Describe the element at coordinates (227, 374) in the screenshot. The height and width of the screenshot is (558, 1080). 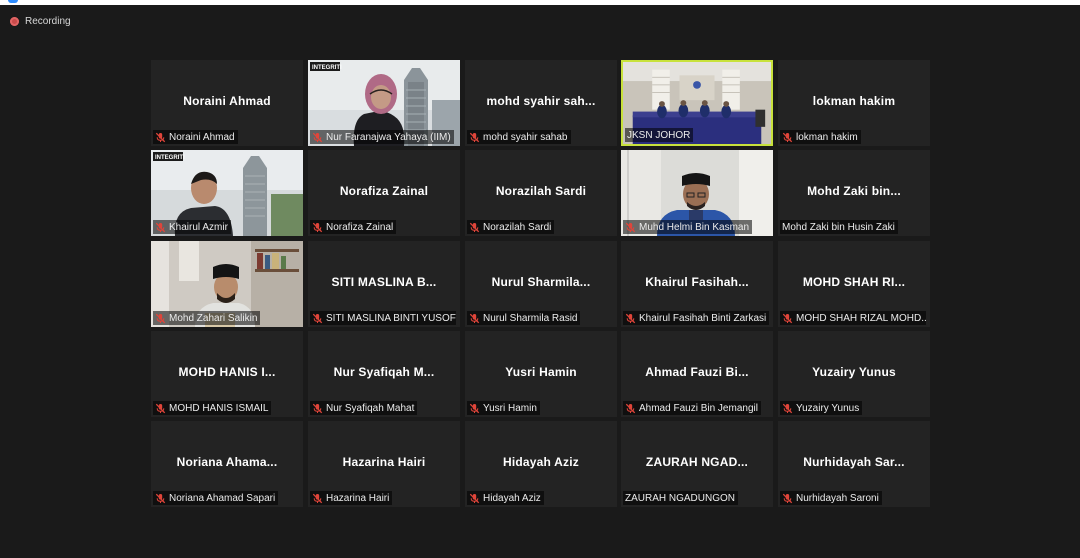
I see `participant-tile: MOHD HANIS I... MOHD HANIS ISMAIL` at that location.